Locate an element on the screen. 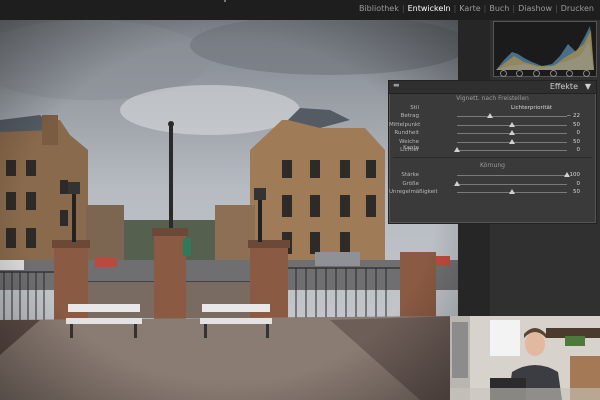 The image size is (600, 400). collapse-triangle-icon: ▼ is located at coordinates (588, 86).